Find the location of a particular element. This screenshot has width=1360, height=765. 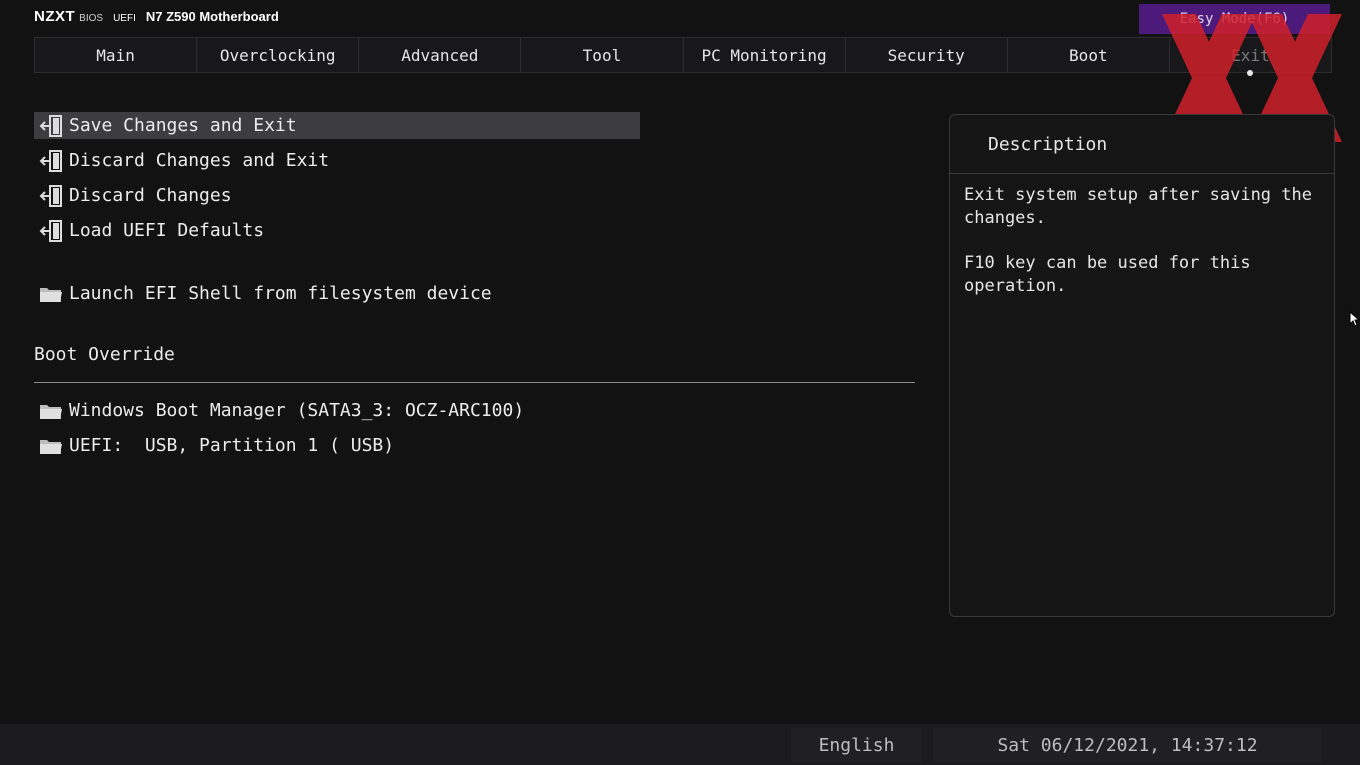

tab-label: Security is located at coordinates (926, 55).